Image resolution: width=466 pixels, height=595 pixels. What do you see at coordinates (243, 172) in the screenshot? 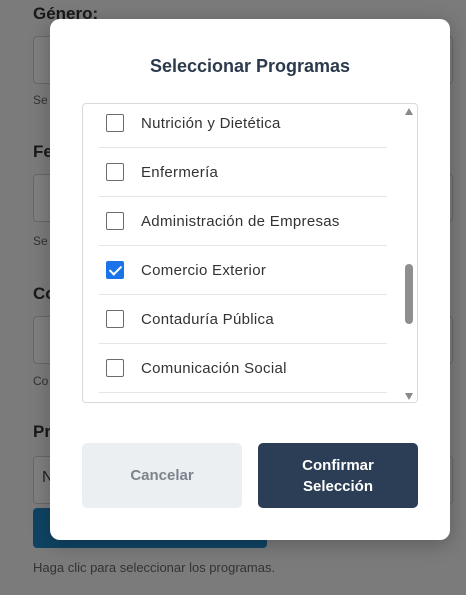
I see `program-item: Enfermería` at bounding box center [243, 172].